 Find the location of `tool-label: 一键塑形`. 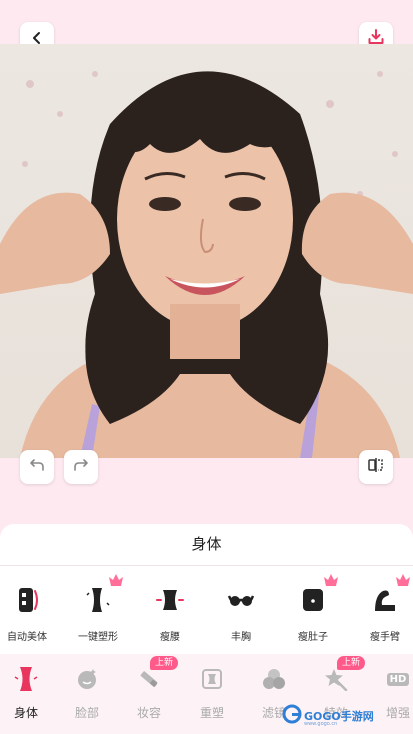

tool-label: 一键塑形 is located at coordinates (98, 637).